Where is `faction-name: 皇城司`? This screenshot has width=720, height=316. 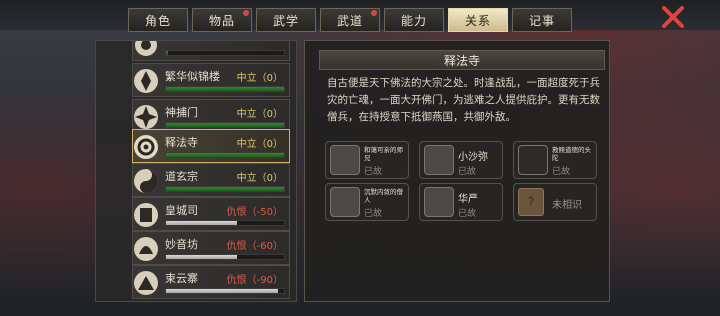 faction-name: 皇城司 is located at coordinates (181, 210).